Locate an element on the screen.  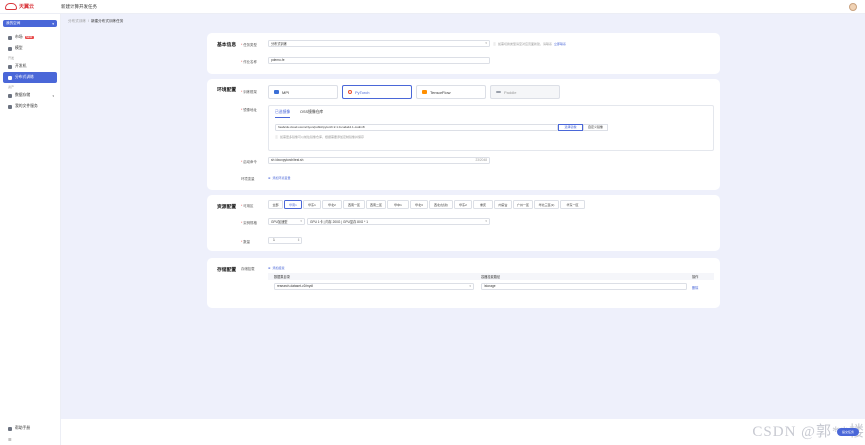
job-name-value: pdemo-fe is located at coordinates (278, 60).